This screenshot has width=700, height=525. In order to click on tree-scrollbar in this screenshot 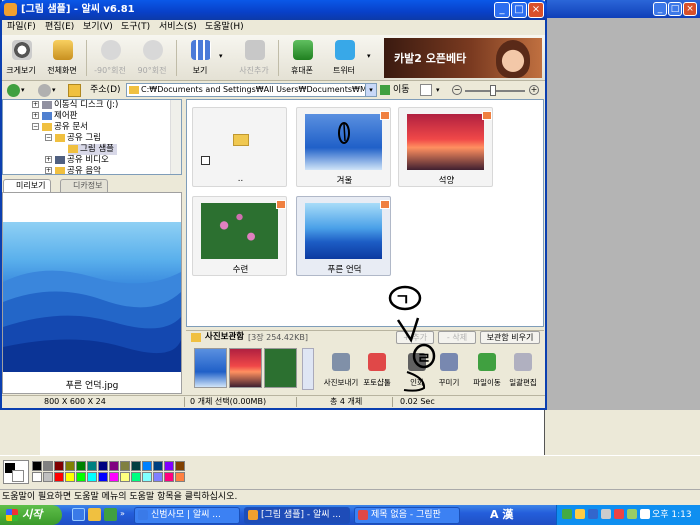, I will do `click(175, 137)`.